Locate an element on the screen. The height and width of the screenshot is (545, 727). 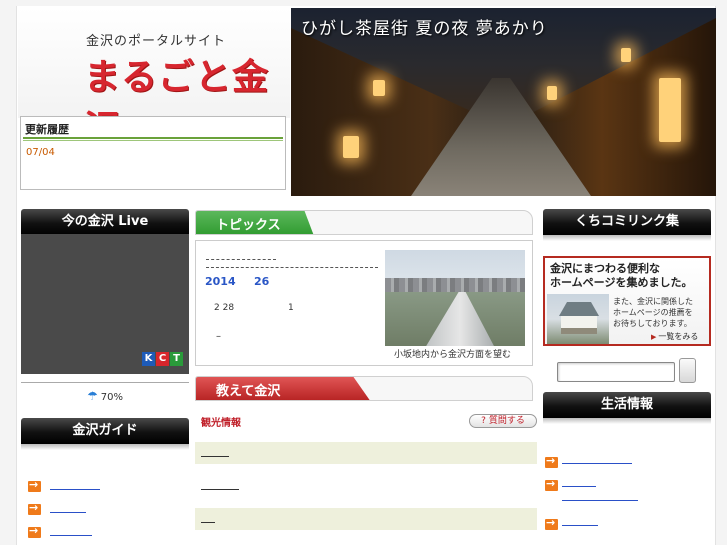
topics-title: トピックス is located at coordinates (248, 225).